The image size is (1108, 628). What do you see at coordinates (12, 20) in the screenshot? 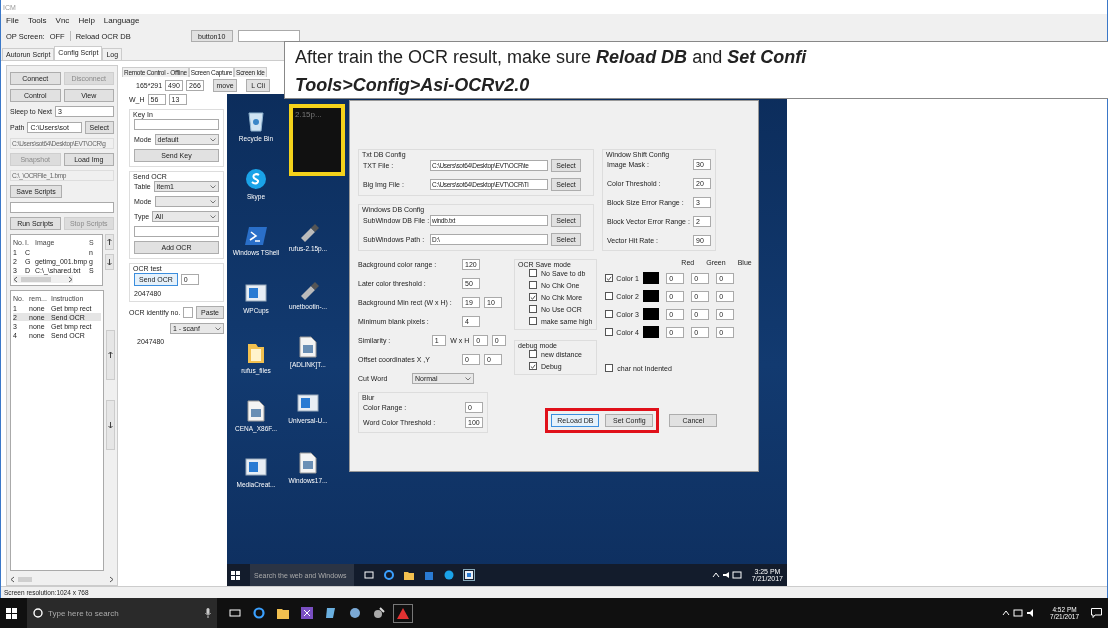
I see `menu-item: File` at bounding box center [12, 20].